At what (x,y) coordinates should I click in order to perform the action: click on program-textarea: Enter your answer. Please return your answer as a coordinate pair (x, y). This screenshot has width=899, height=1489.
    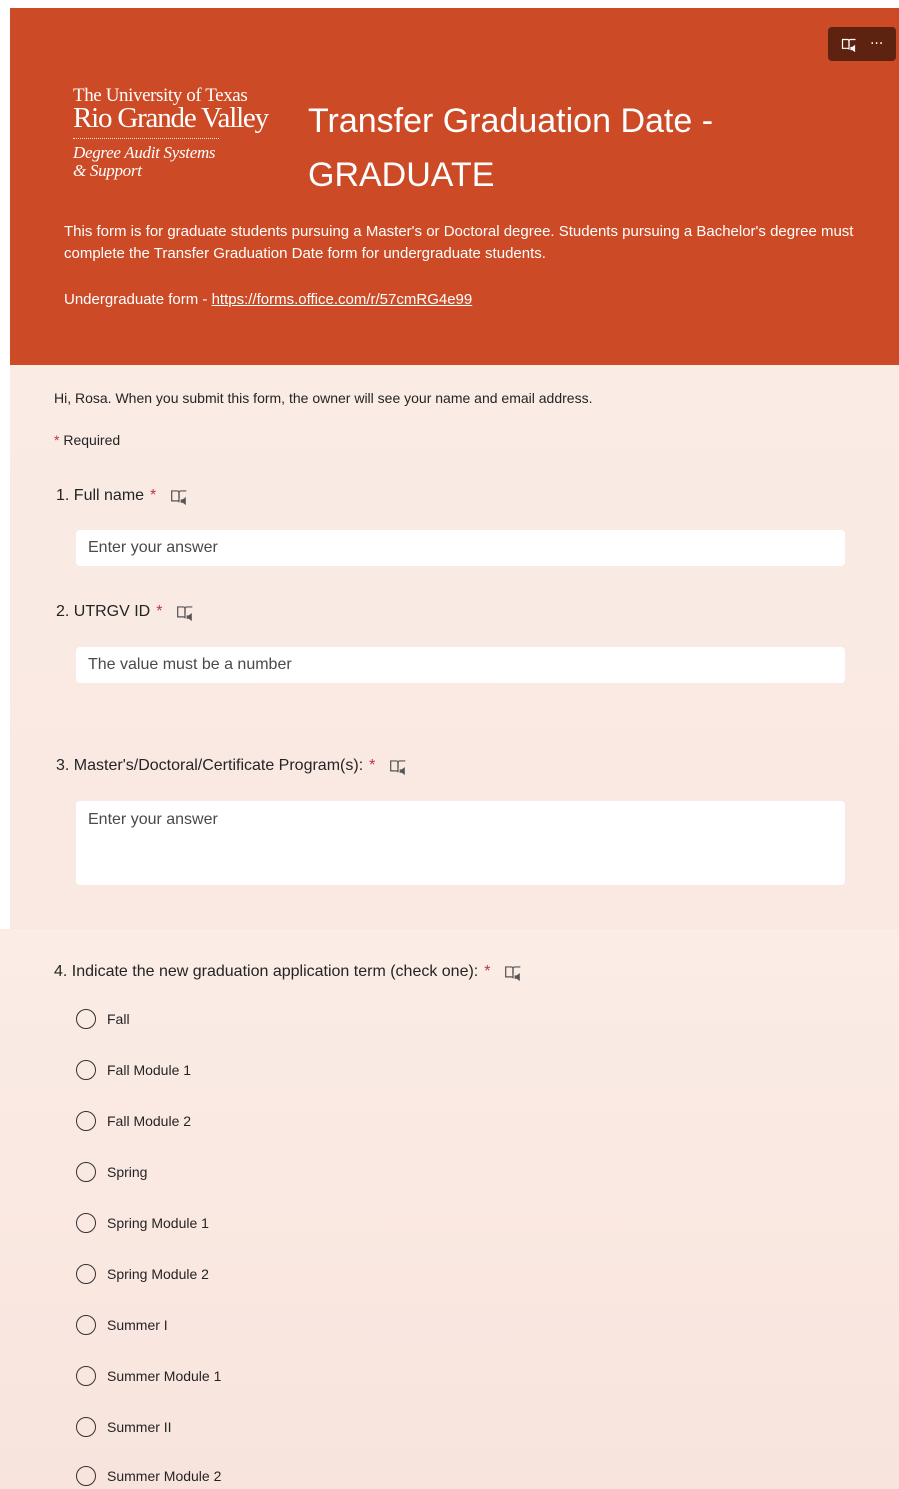
    Looking at the image, I should click on (460, 843).